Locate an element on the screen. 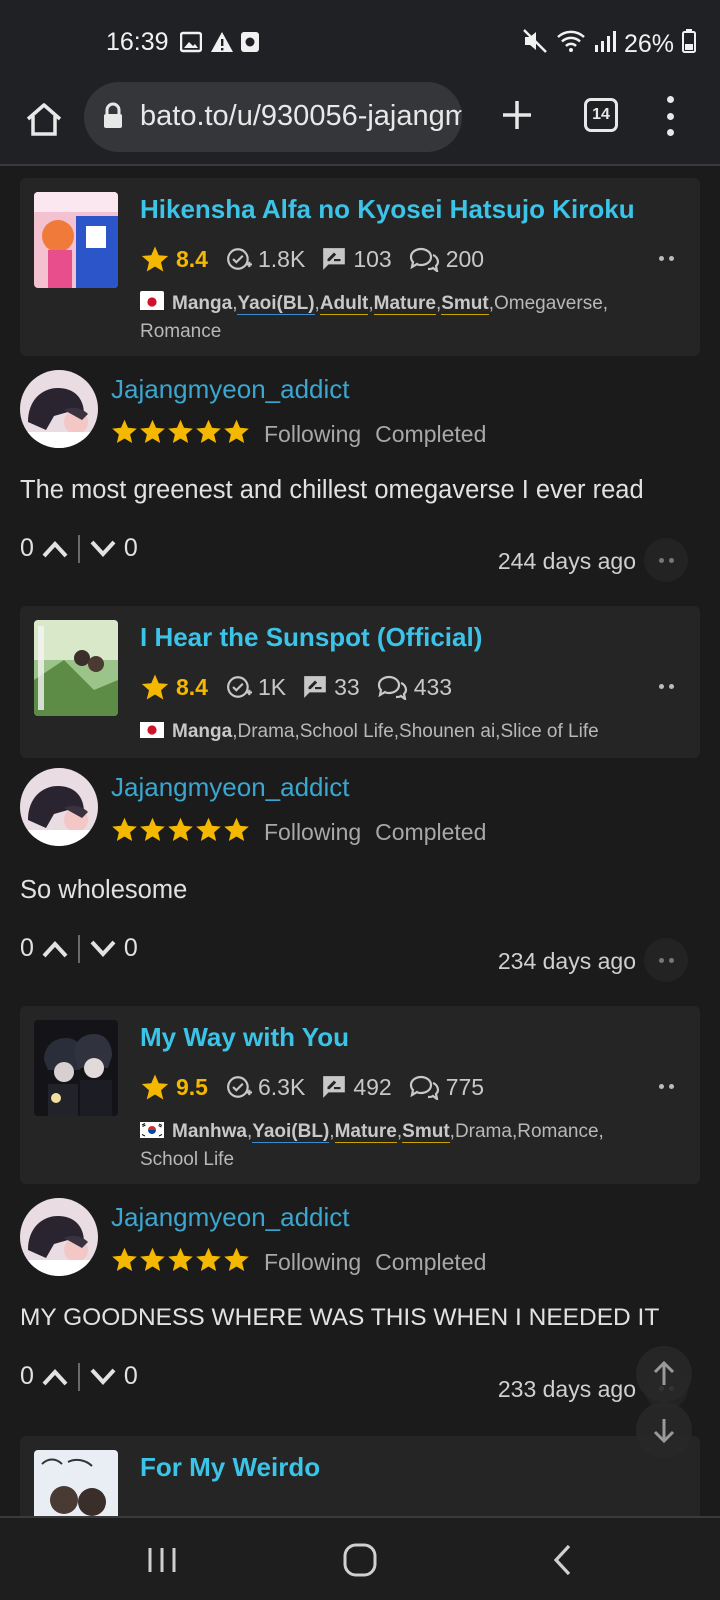 The width and height of the screenshot is (720, 1600). plus-icon is located at coordinates (517, 115).